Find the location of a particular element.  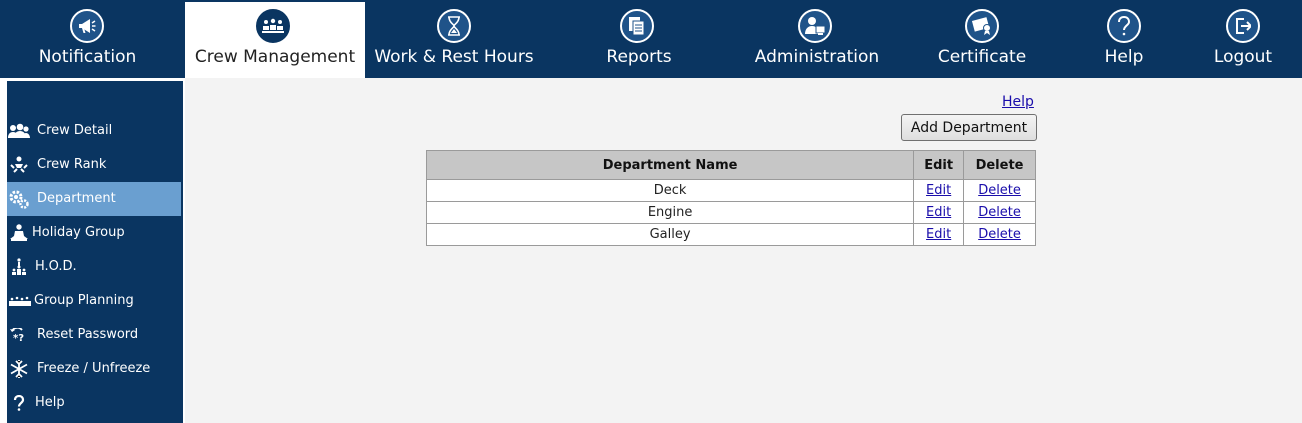

table-row: Engine Edit Delete is located at coordinates (730, 212).